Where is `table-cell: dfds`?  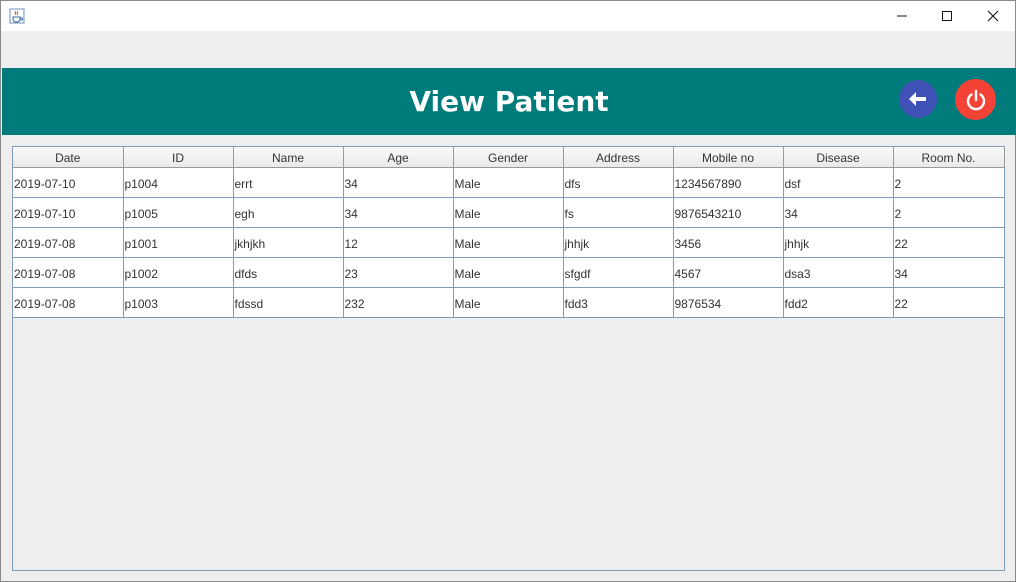
table-cell: dfds is located at coordinates (288, 272).